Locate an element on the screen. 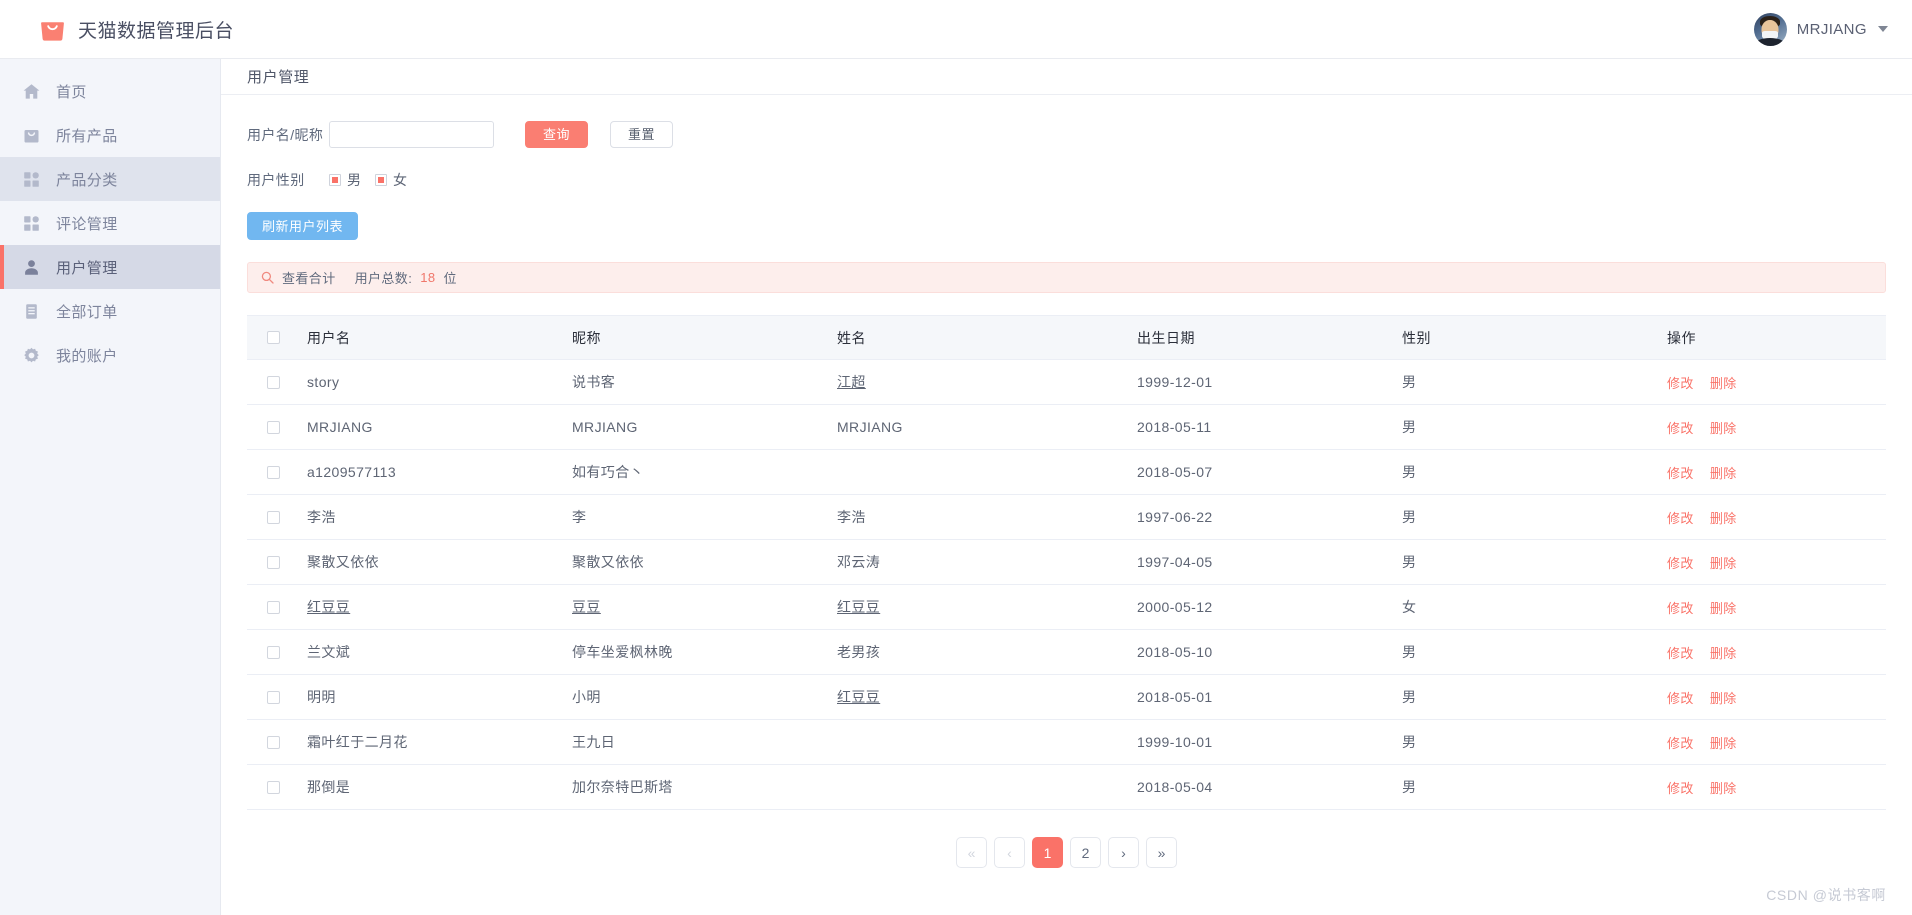 The height and width of the screenshot is (915, 1912). cell-username: 明明 is located at coordinates (439, 697).